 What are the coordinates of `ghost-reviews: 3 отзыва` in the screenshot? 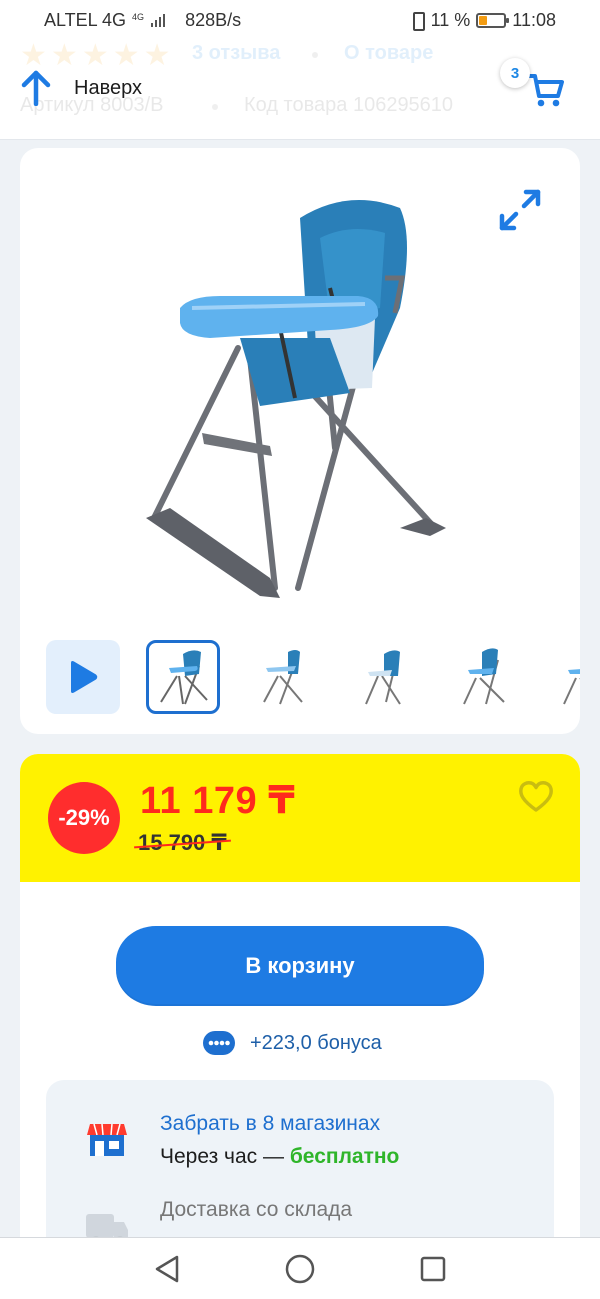 It's located at (236, 53).